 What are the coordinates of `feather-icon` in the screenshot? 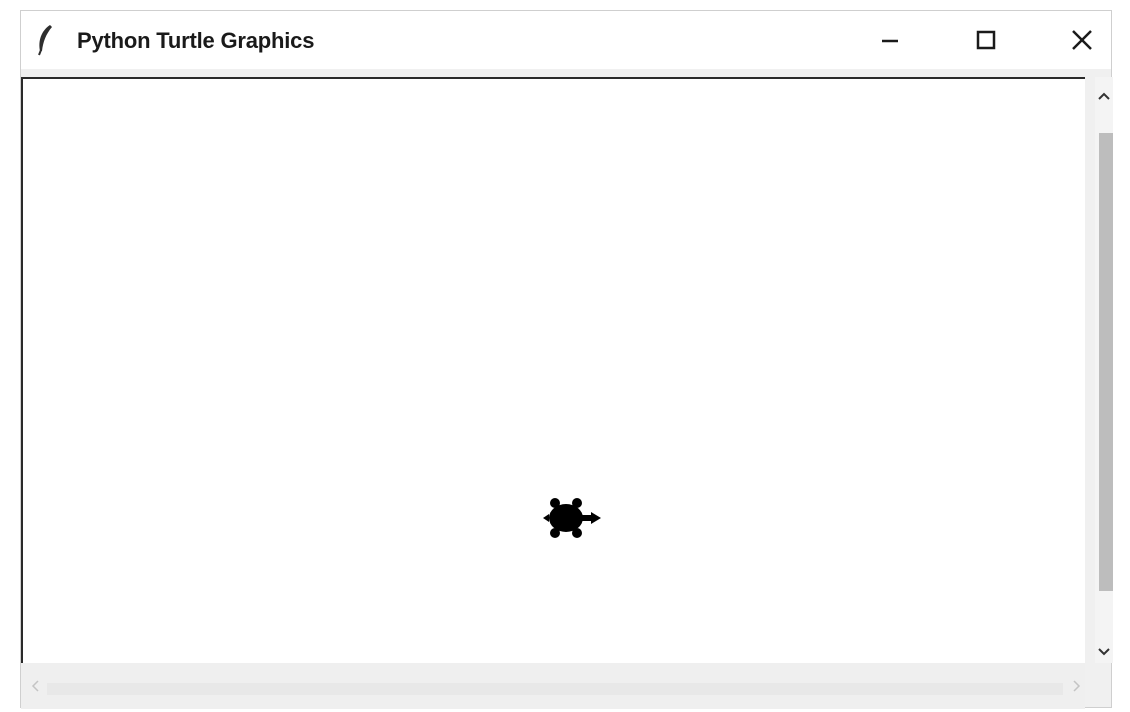 It's located at (45, 40).